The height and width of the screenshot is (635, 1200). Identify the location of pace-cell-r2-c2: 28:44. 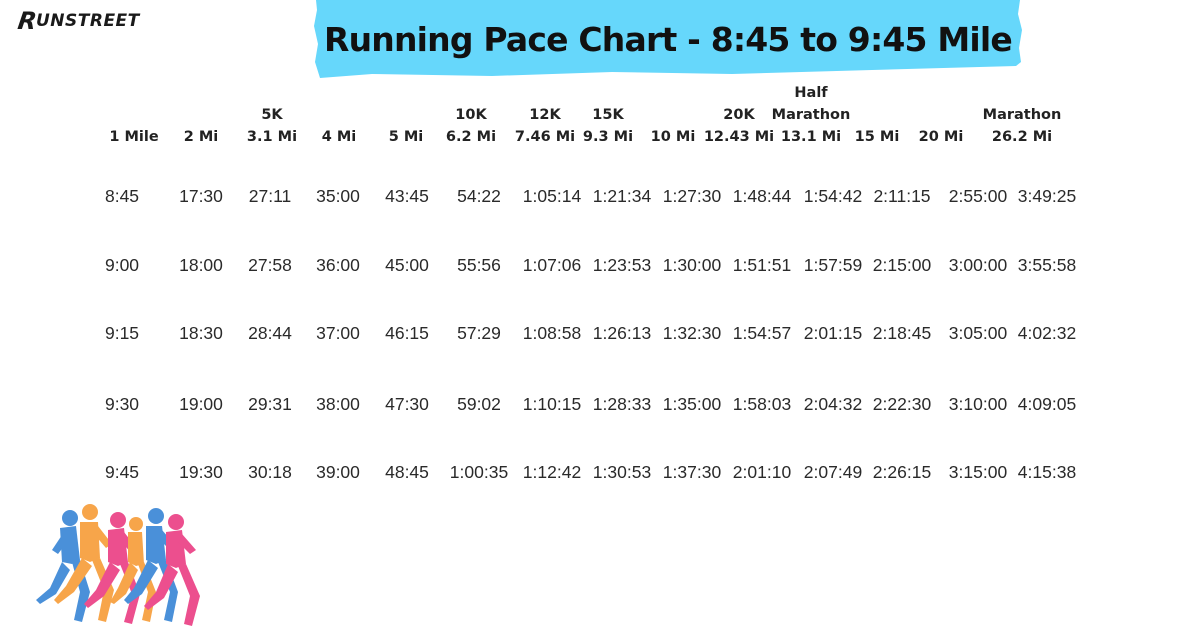
(270, 333).